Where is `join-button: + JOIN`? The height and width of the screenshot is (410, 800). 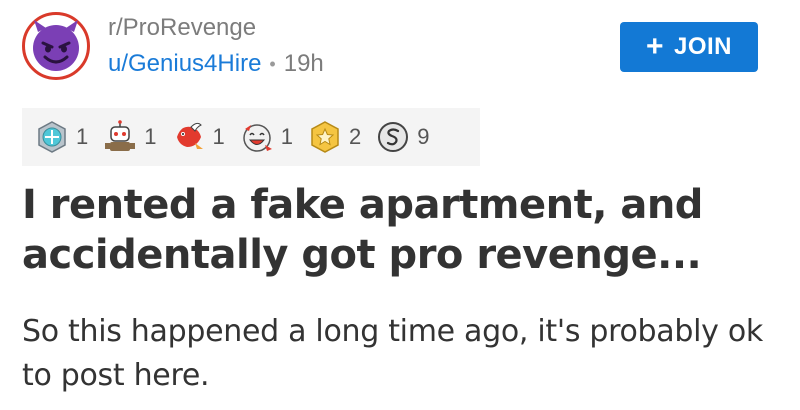
join-button: + JOIN is located at coordinates (689, 47).